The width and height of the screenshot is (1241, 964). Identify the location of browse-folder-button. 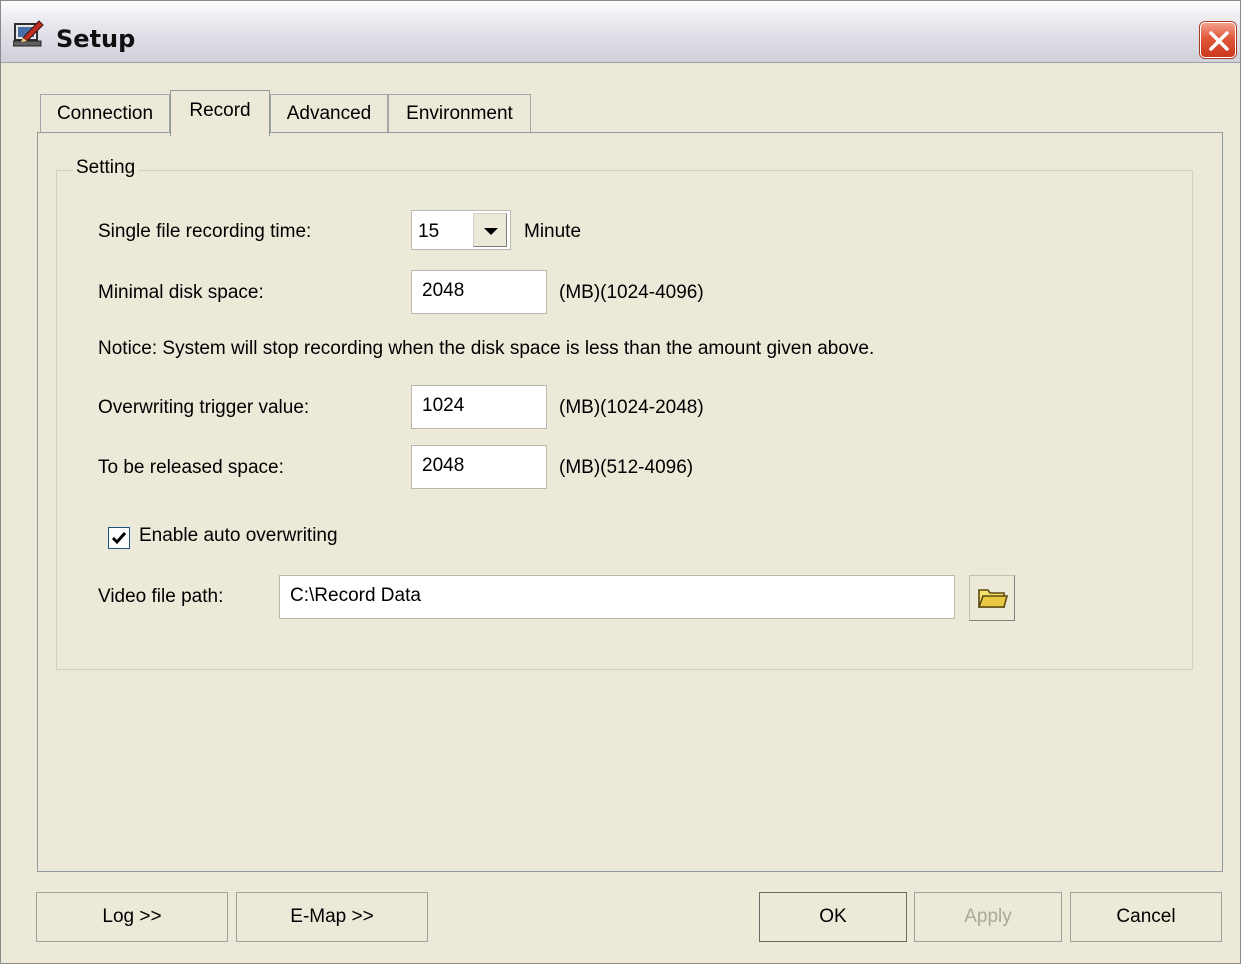
(992, 598).